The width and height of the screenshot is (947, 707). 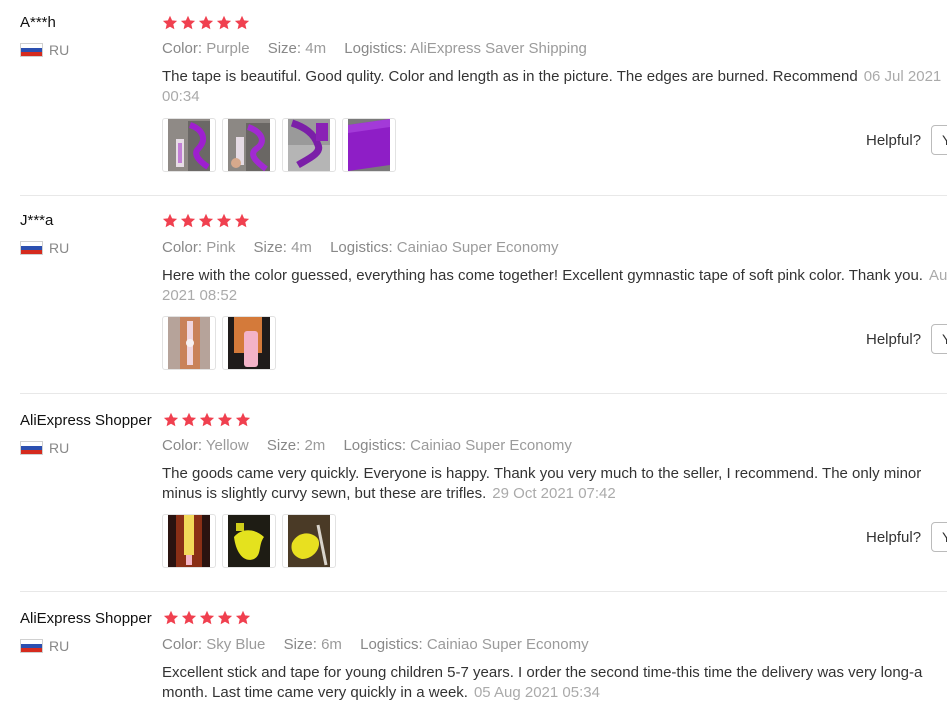 I want to click on reviewer-name: J***a, so click(x=37, y=220).